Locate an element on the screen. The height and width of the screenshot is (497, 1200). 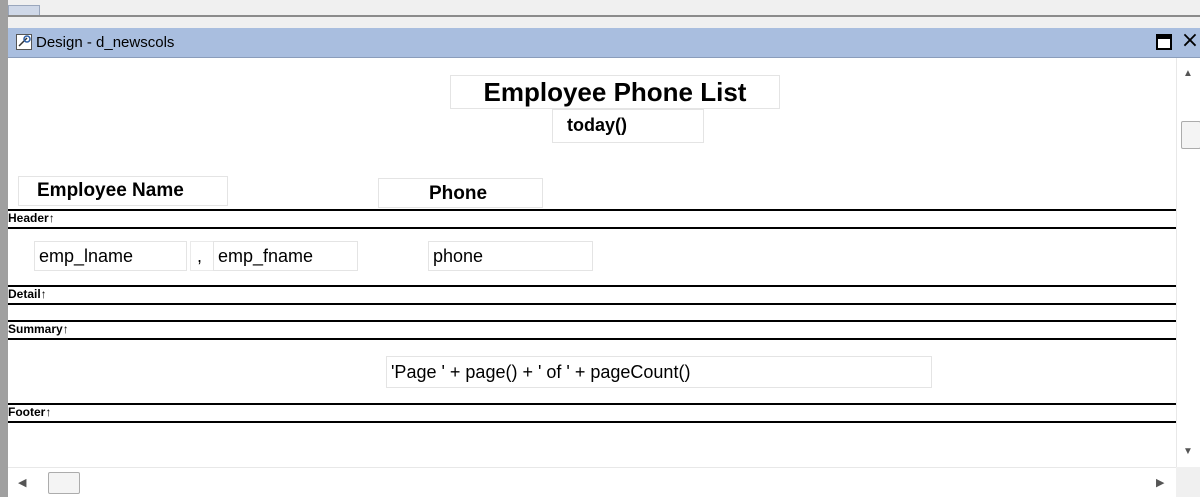
window-title: Design - d_newscols is located at coordinates (105, 42).